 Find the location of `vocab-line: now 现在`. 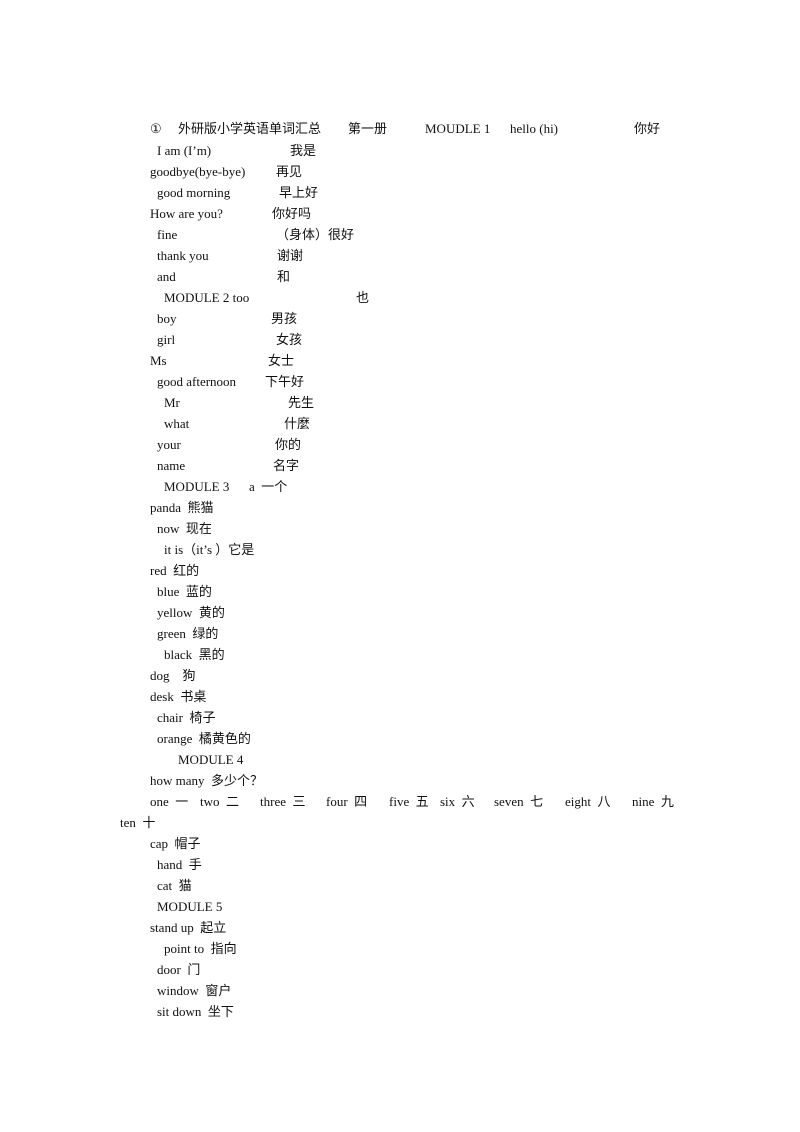

vocab-line: now 现在 is located at coordinates (400, 528).